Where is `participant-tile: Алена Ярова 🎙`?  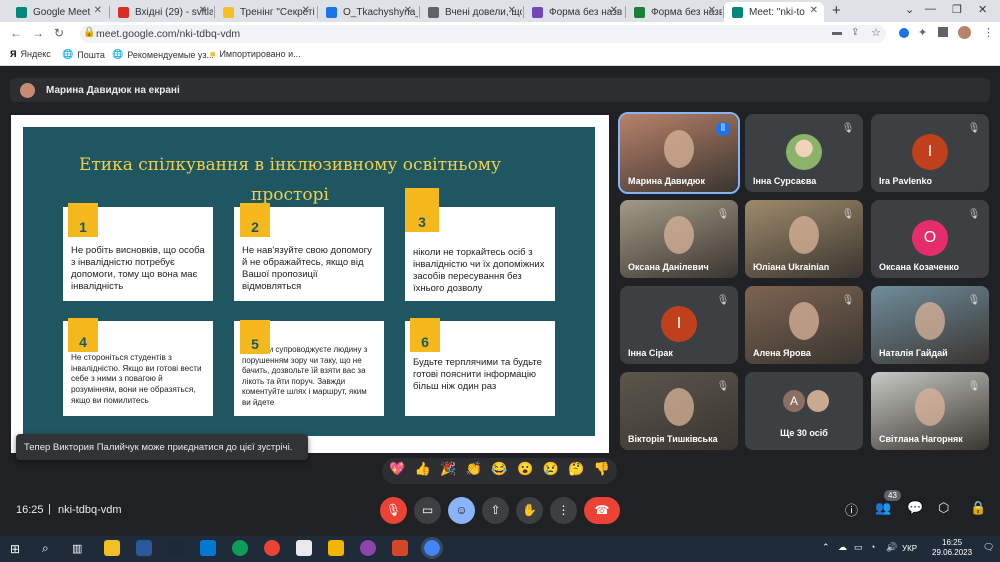 participant-tile: Алена Ярова 🎙 is located at coordinates (804, 325).